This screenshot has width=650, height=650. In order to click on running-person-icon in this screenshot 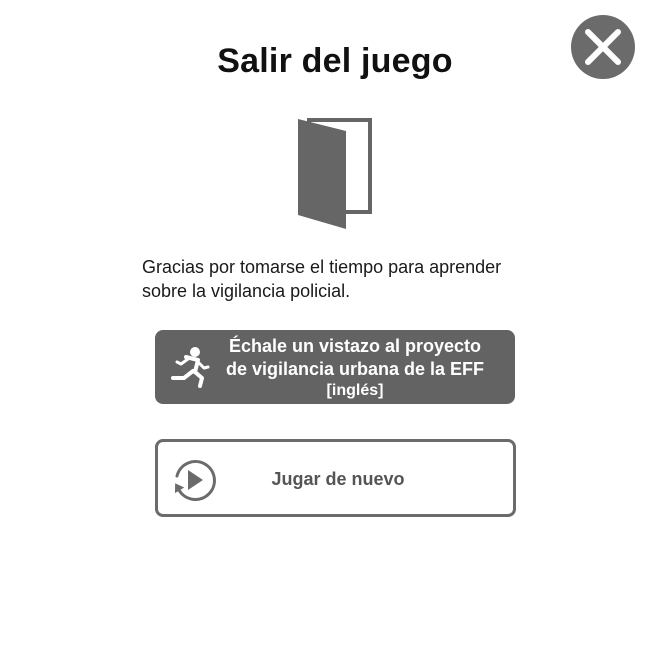, I will do `click(190, 367)`.